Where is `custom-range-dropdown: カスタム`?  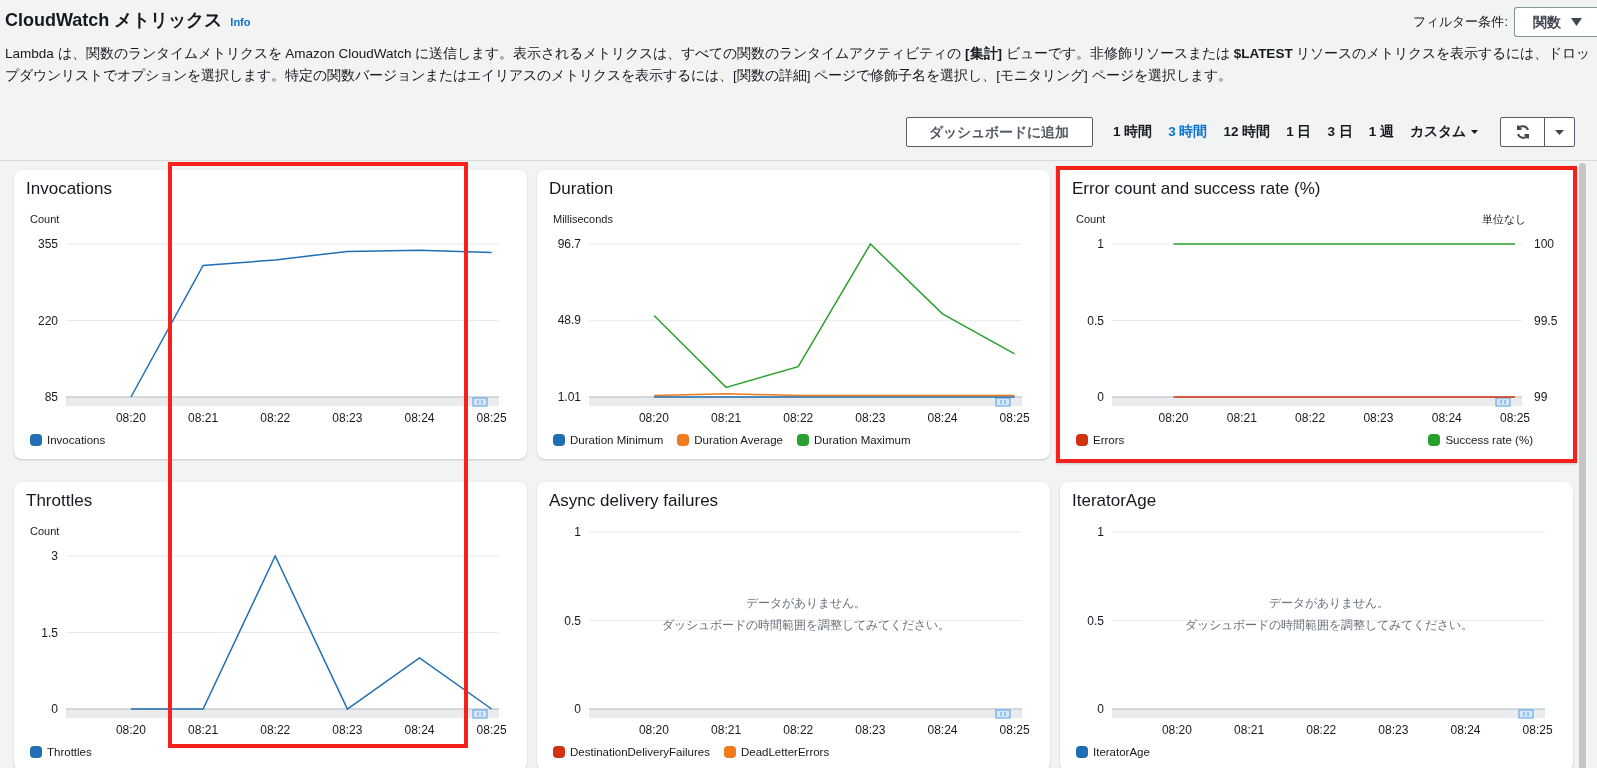 custom-range-dropdown: カスタム is located at coordinates (1444, 132).